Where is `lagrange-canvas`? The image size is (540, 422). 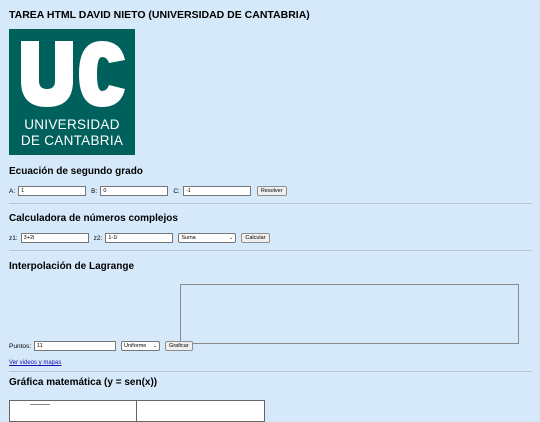 lagrange-canvas is located at coordinates (349, 314).